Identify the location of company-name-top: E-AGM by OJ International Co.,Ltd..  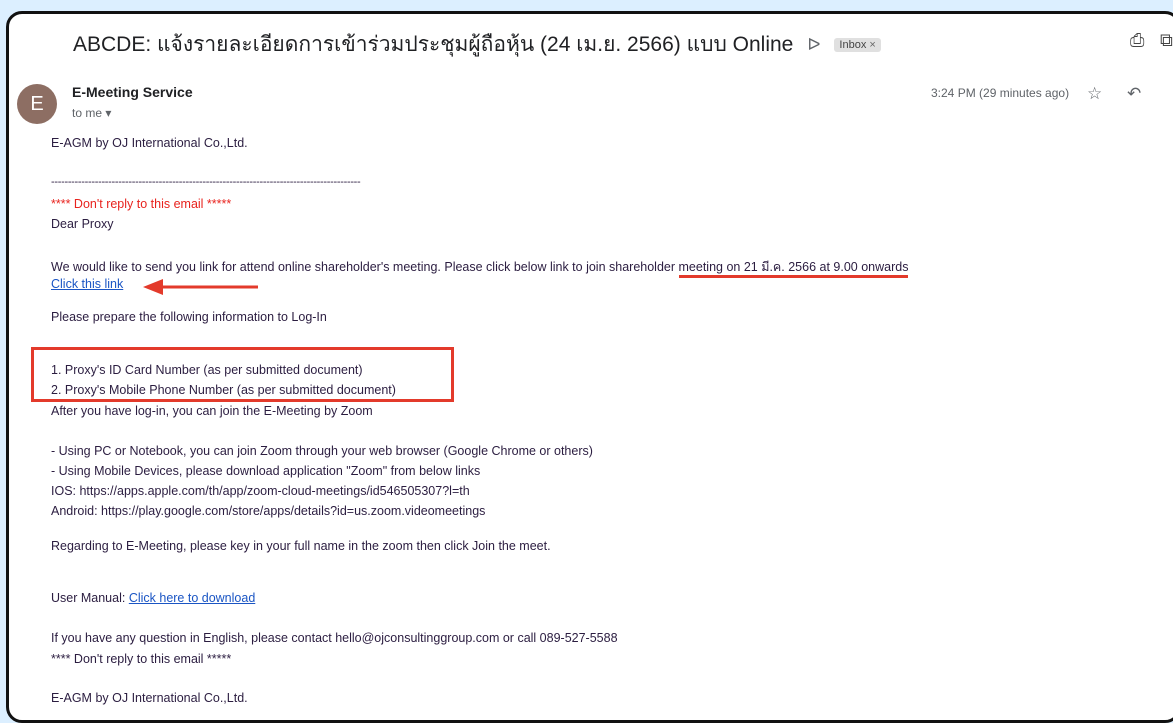
(149, 143).